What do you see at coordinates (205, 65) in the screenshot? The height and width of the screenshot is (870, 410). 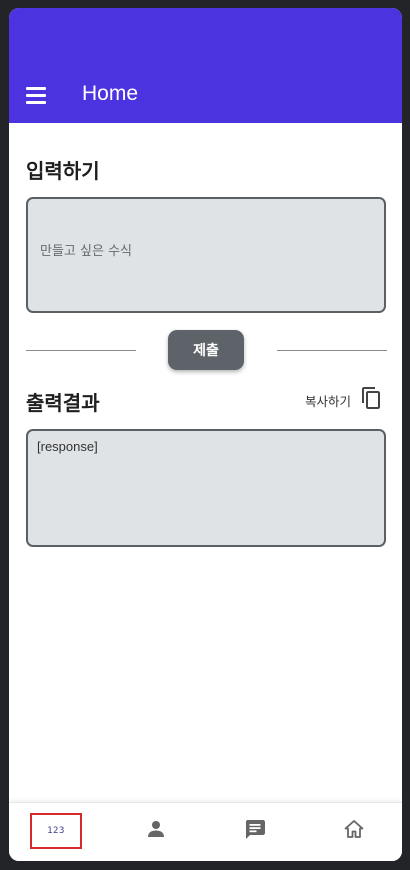 I see `app-bar: Home` at bounding box center [205, 65].